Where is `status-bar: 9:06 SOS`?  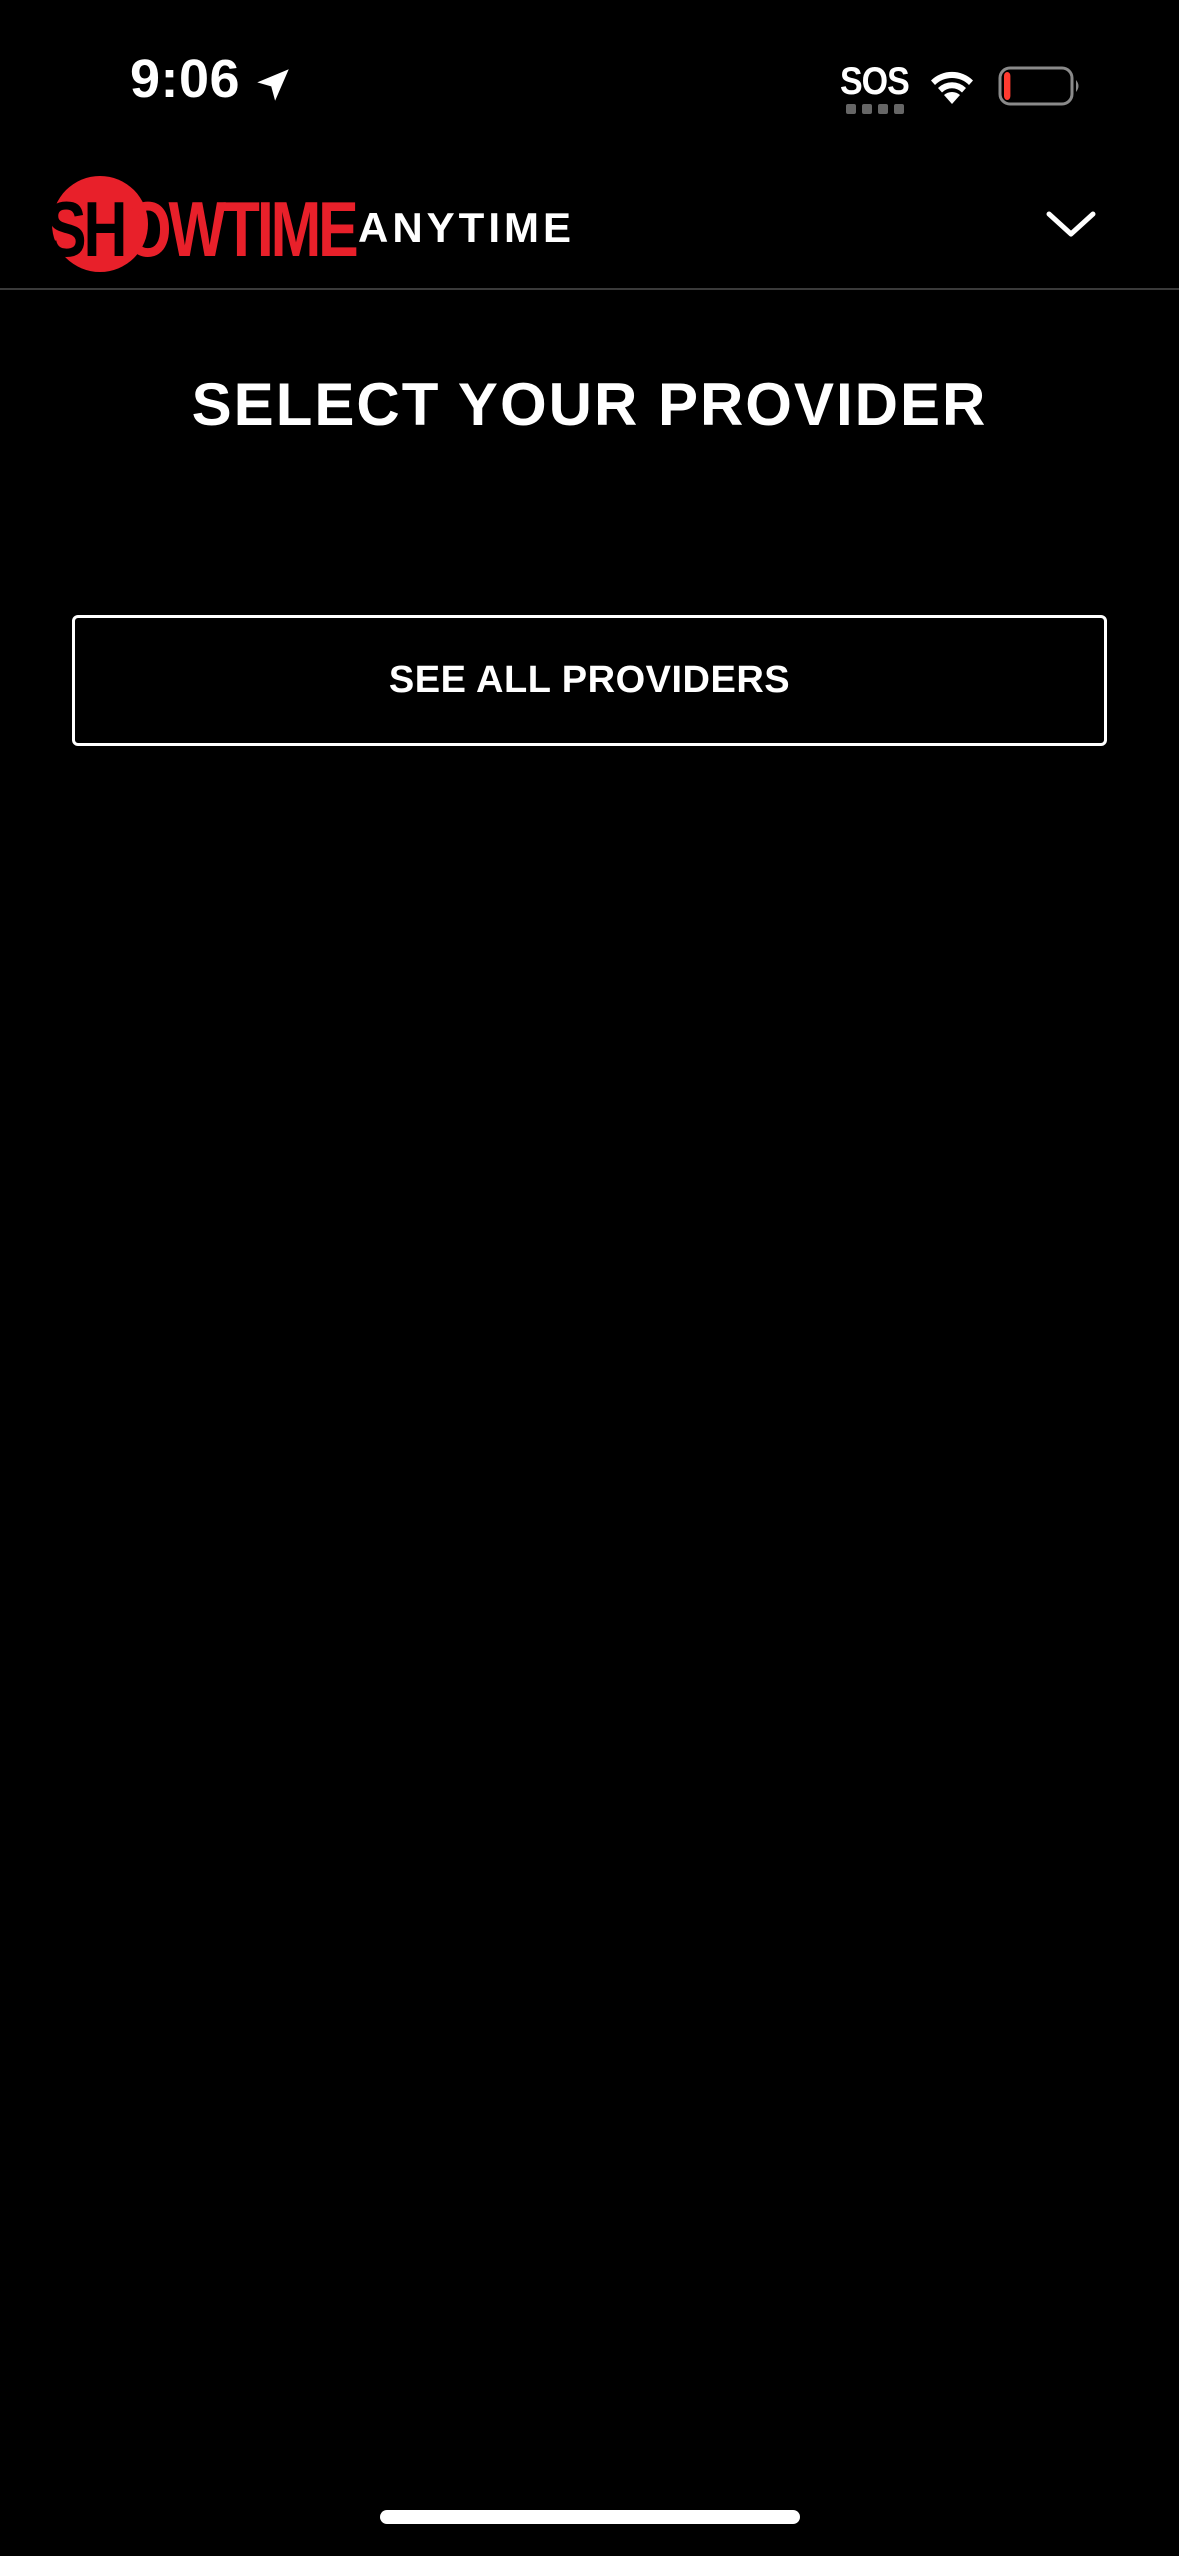 status-bar: 9:06 SOS is located at coordinates (589, 75).